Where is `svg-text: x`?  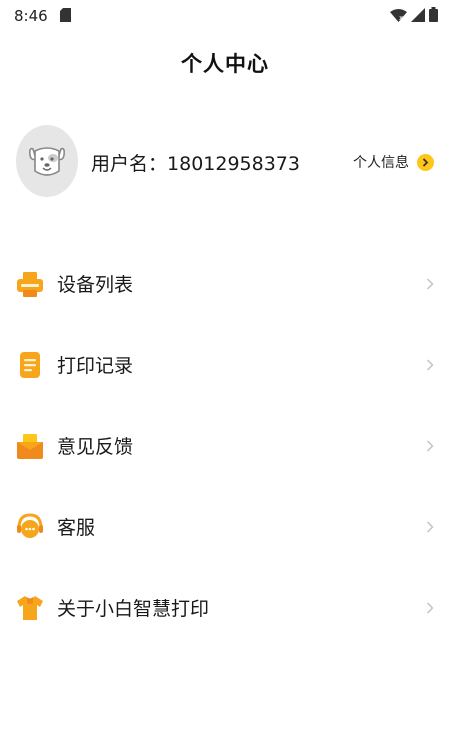
svg-text: x is located at coordinates (401, 18).